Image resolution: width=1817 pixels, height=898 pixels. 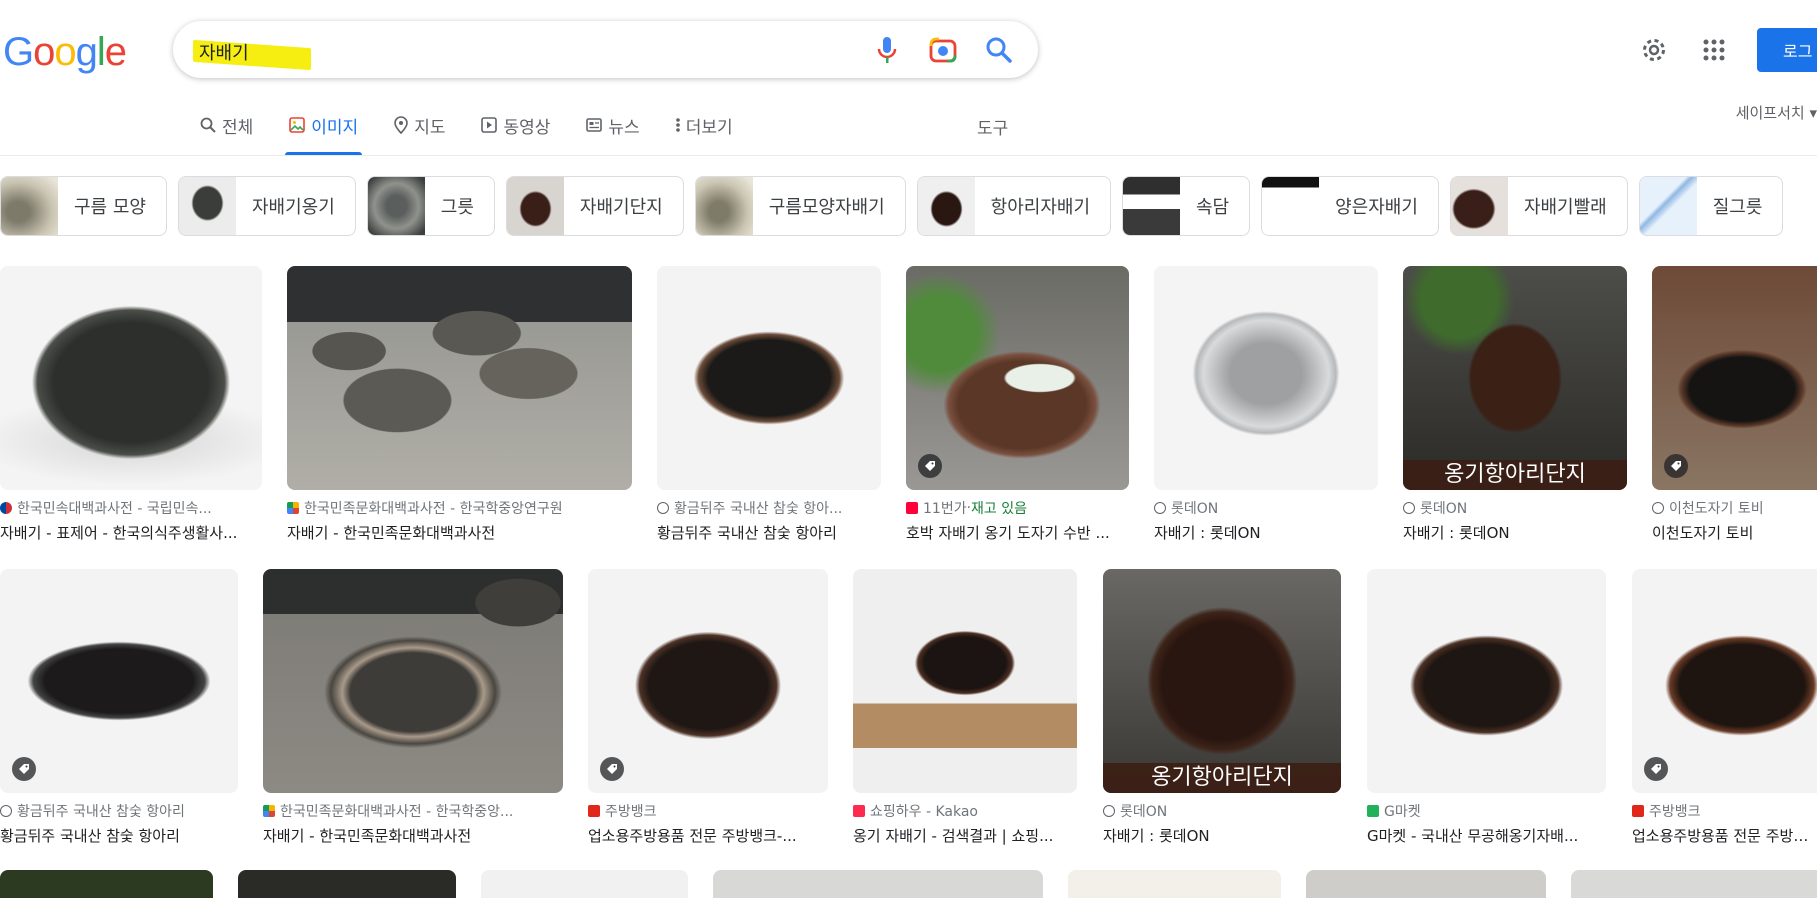 I want to click on tab-all: 전체, so click(x=226, y=125).